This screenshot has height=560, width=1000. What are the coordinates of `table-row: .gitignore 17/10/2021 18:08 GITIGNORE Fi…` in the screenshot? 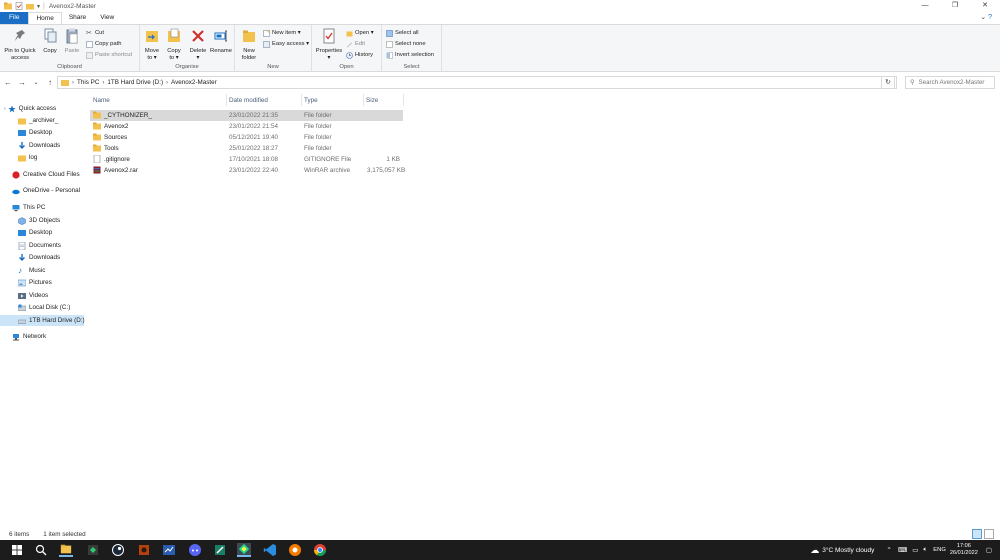 It's located at (246, 159).